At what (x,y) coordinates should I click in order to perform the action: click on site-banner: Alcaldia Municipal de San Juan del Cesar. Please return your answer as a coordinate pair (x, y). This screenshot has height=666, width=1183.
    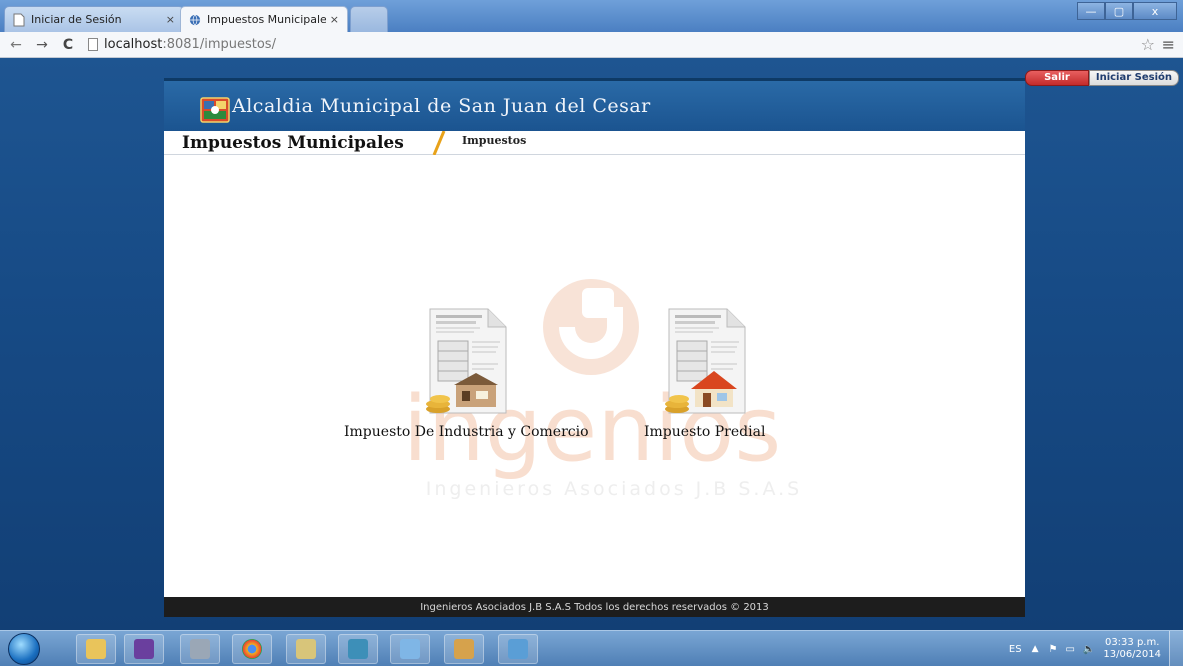
    Looking at the image, I should click on (594, 104).